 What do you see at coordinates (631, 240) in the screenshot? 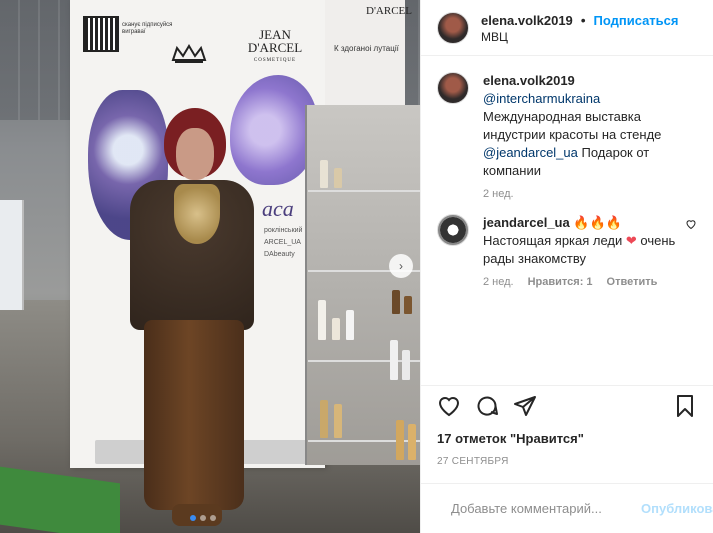
I see `red-heart-emoji: ❤` at bounding box center [631, 240].